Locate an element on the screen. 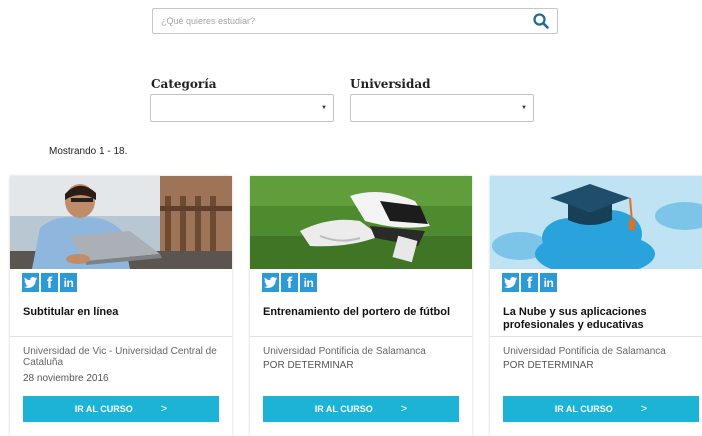  course-date: 28 noviembre 2016 is located at coordinates (66, 378).